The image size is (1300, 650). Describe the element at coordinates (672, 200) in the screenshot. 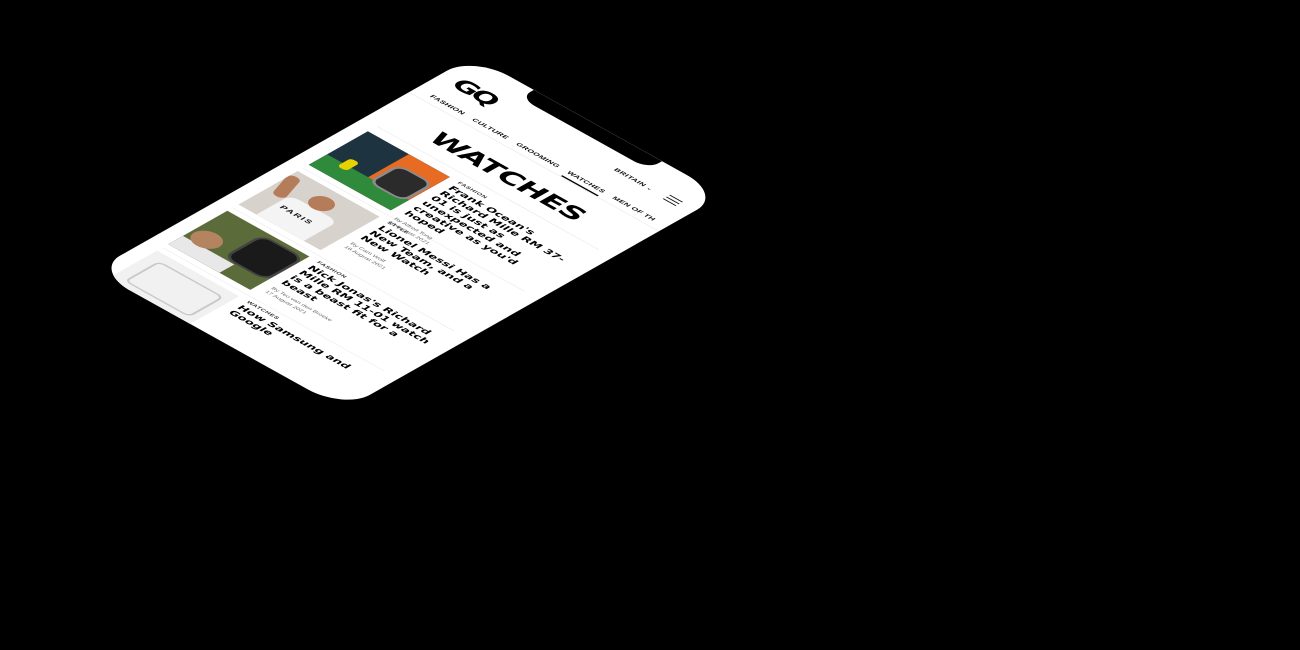

I see `hamburger-menu-icon` at that location.